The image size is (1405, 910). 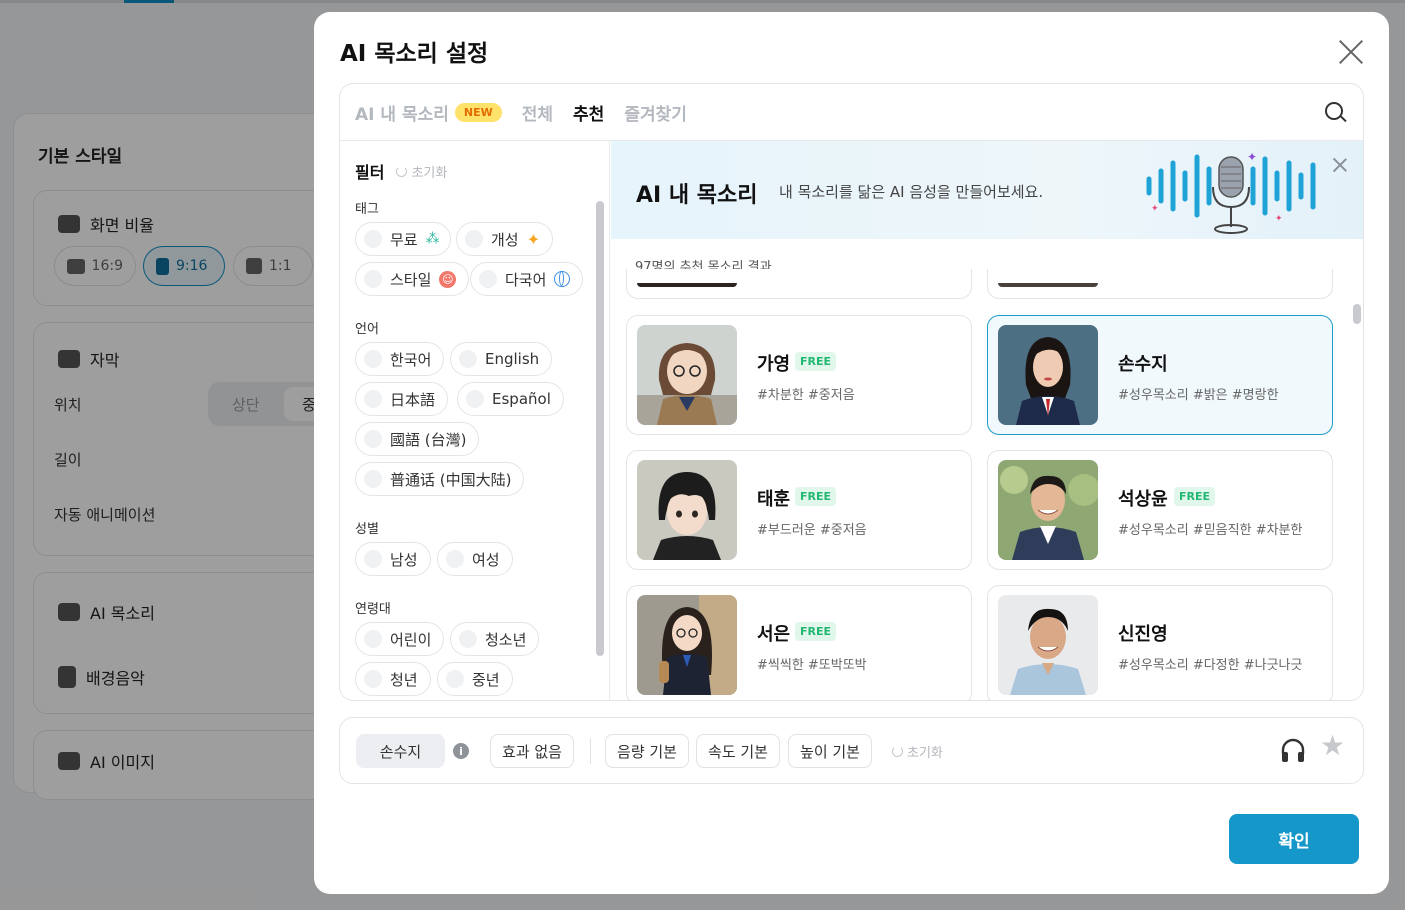 I want to click on voice-tags: #성우목소리 #다정한 #나긋나긋, so click(x=1210, y=665).